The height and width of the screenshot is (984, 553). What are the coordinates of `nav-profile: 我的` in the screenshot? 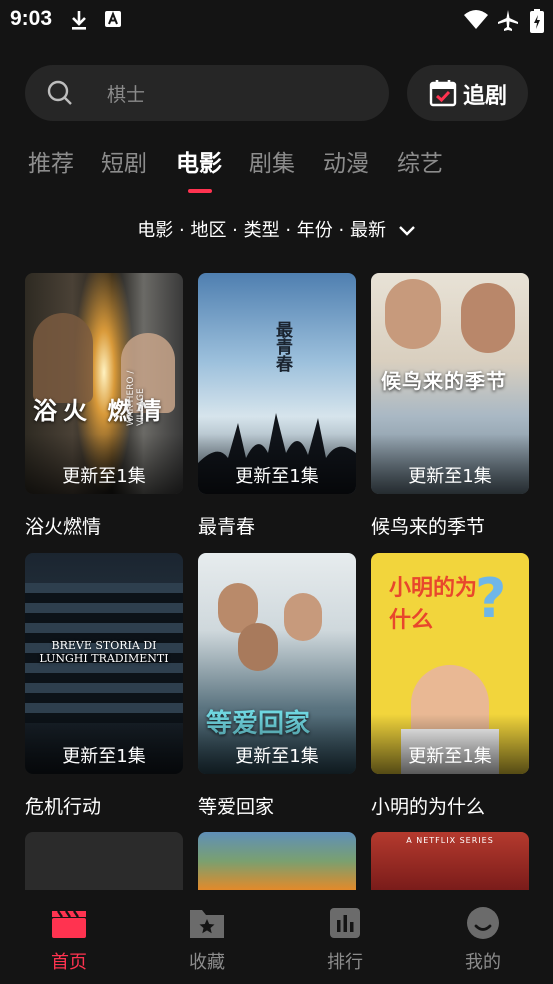 It's located at (483, 937).